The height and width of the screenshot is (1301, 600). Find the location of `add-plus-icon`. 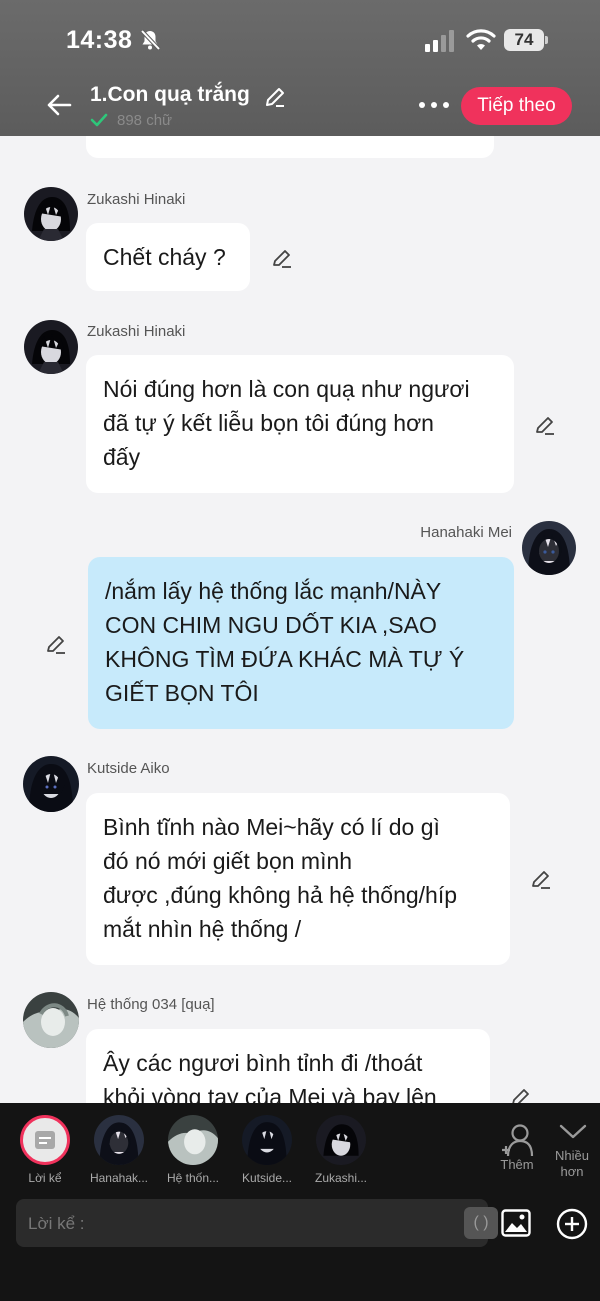

add-plus-icon is located at coordinates (572, 1224).